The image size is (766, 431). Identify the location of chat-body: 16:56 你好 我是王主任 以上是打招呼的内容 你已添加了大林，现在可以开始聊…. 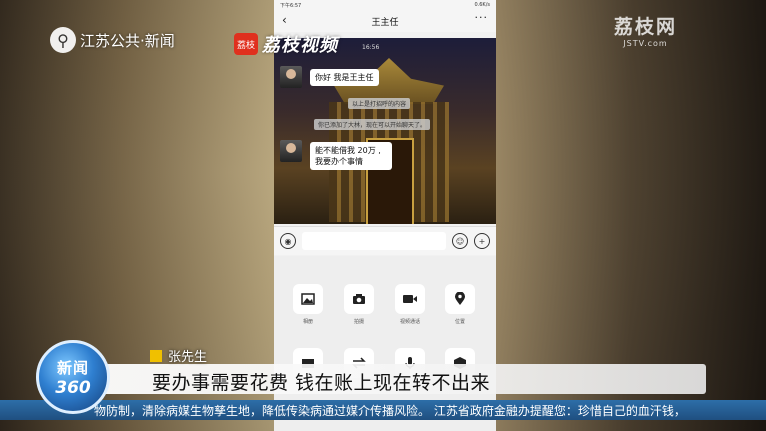
(385, 131).